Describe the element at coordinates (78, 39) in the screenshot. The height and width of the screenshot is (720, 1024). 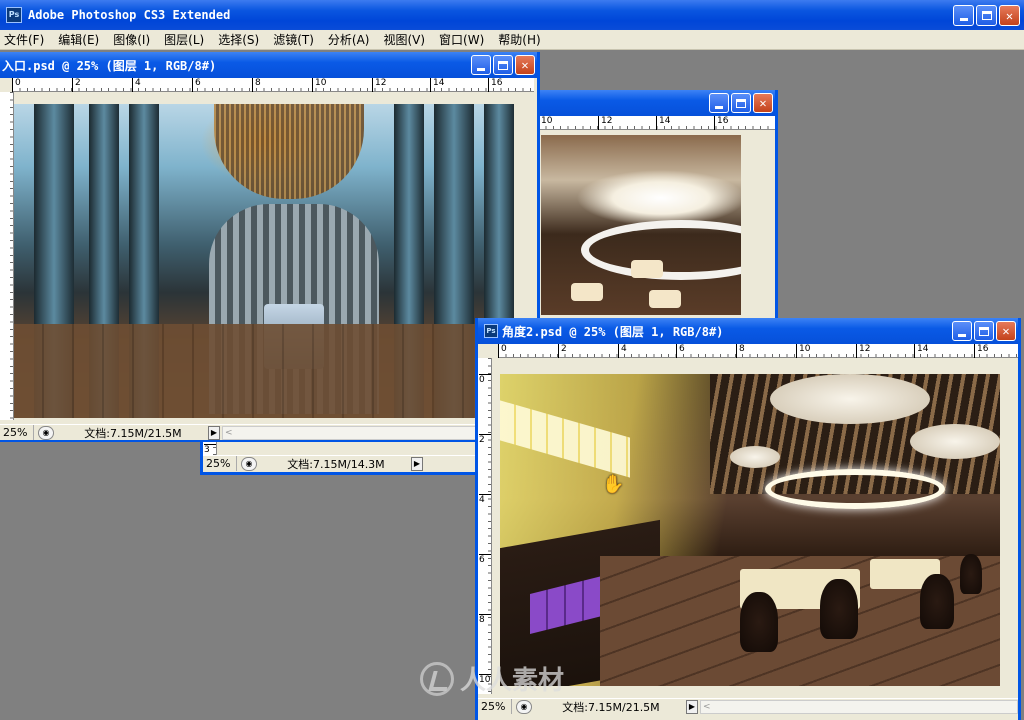
I see `menu-edit: 编辑(E)` at that location.